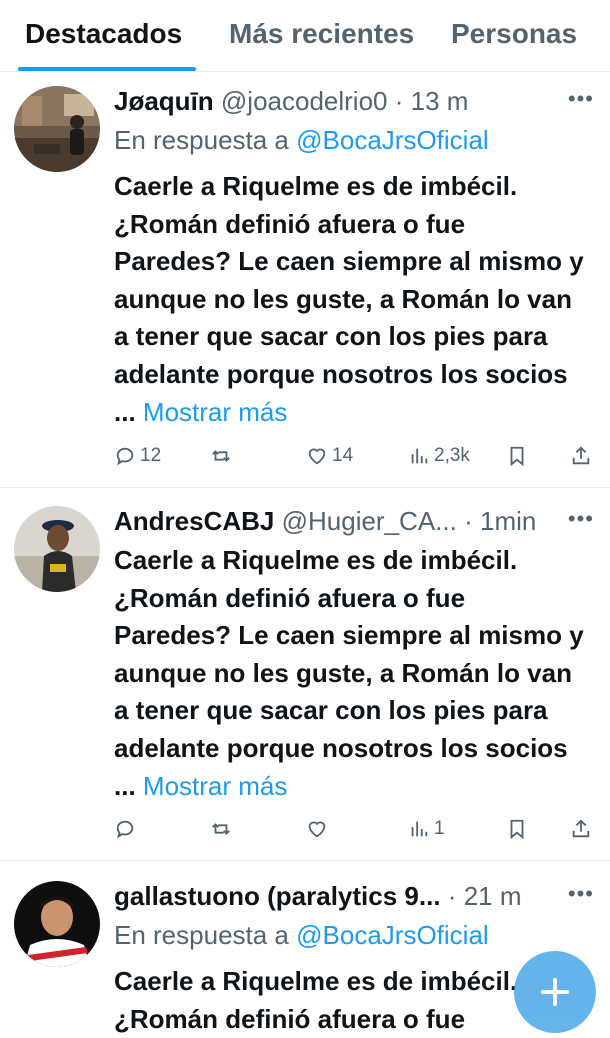  What do you see at coordinates (514, 34) in the screenshot?
I see `tab-personas: Personas` at bounding box center [514, 34].